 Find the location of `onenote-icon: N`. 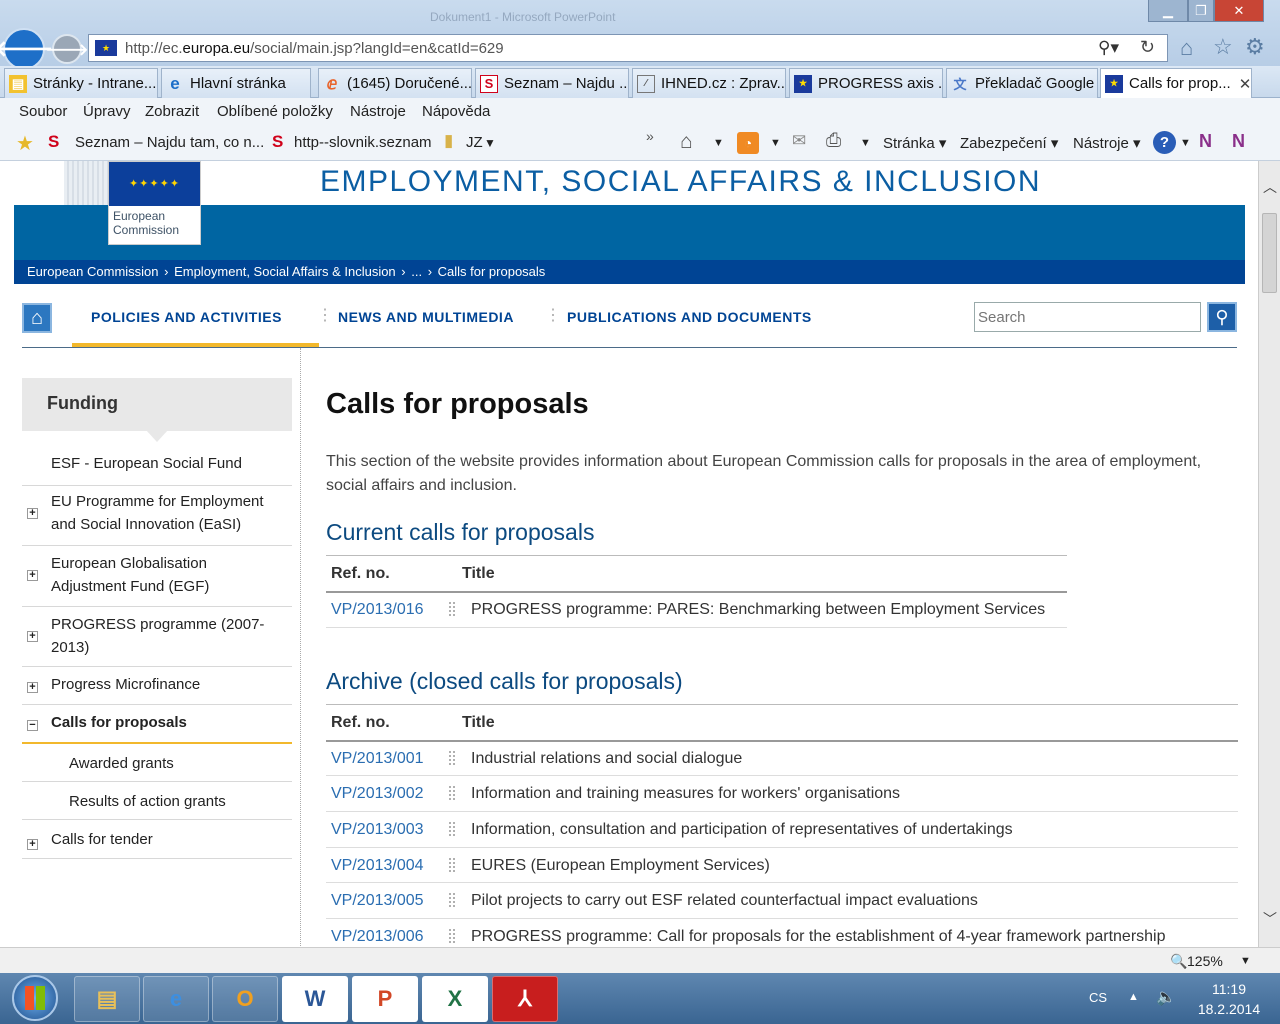

onenote-icon: N is located at coordinates (1205, 141).